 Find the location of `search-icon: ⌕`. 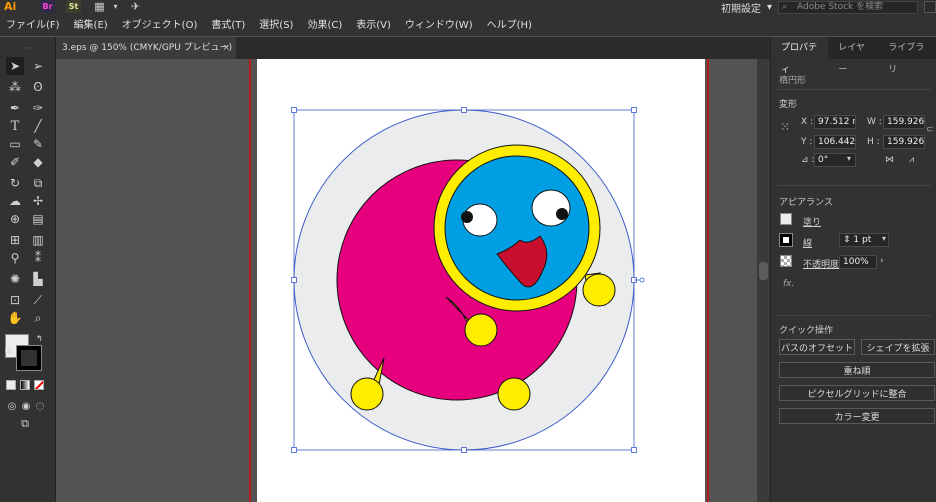

search-icon: ⌕ is located at coordinates (785, 6).